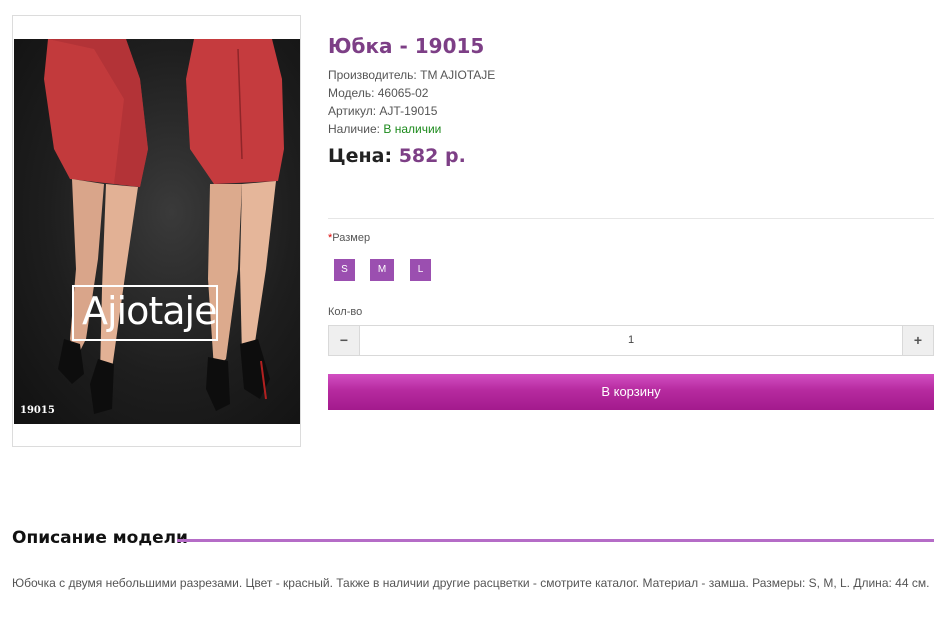 The height and width of the screenshot is (631, 934). I want to click on price-label: Цена:, so click(360, 156).